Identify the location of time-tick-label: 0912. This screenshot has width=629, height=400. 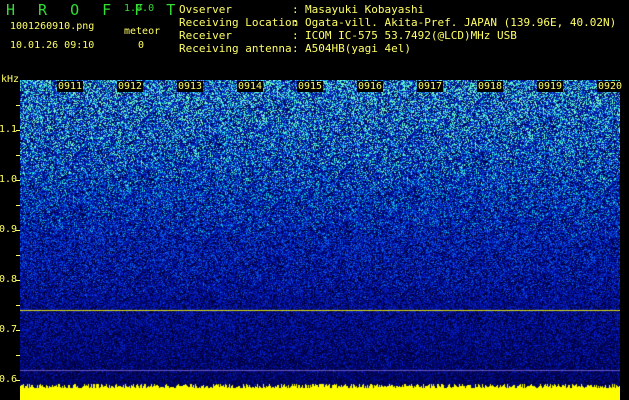
(130, 86).